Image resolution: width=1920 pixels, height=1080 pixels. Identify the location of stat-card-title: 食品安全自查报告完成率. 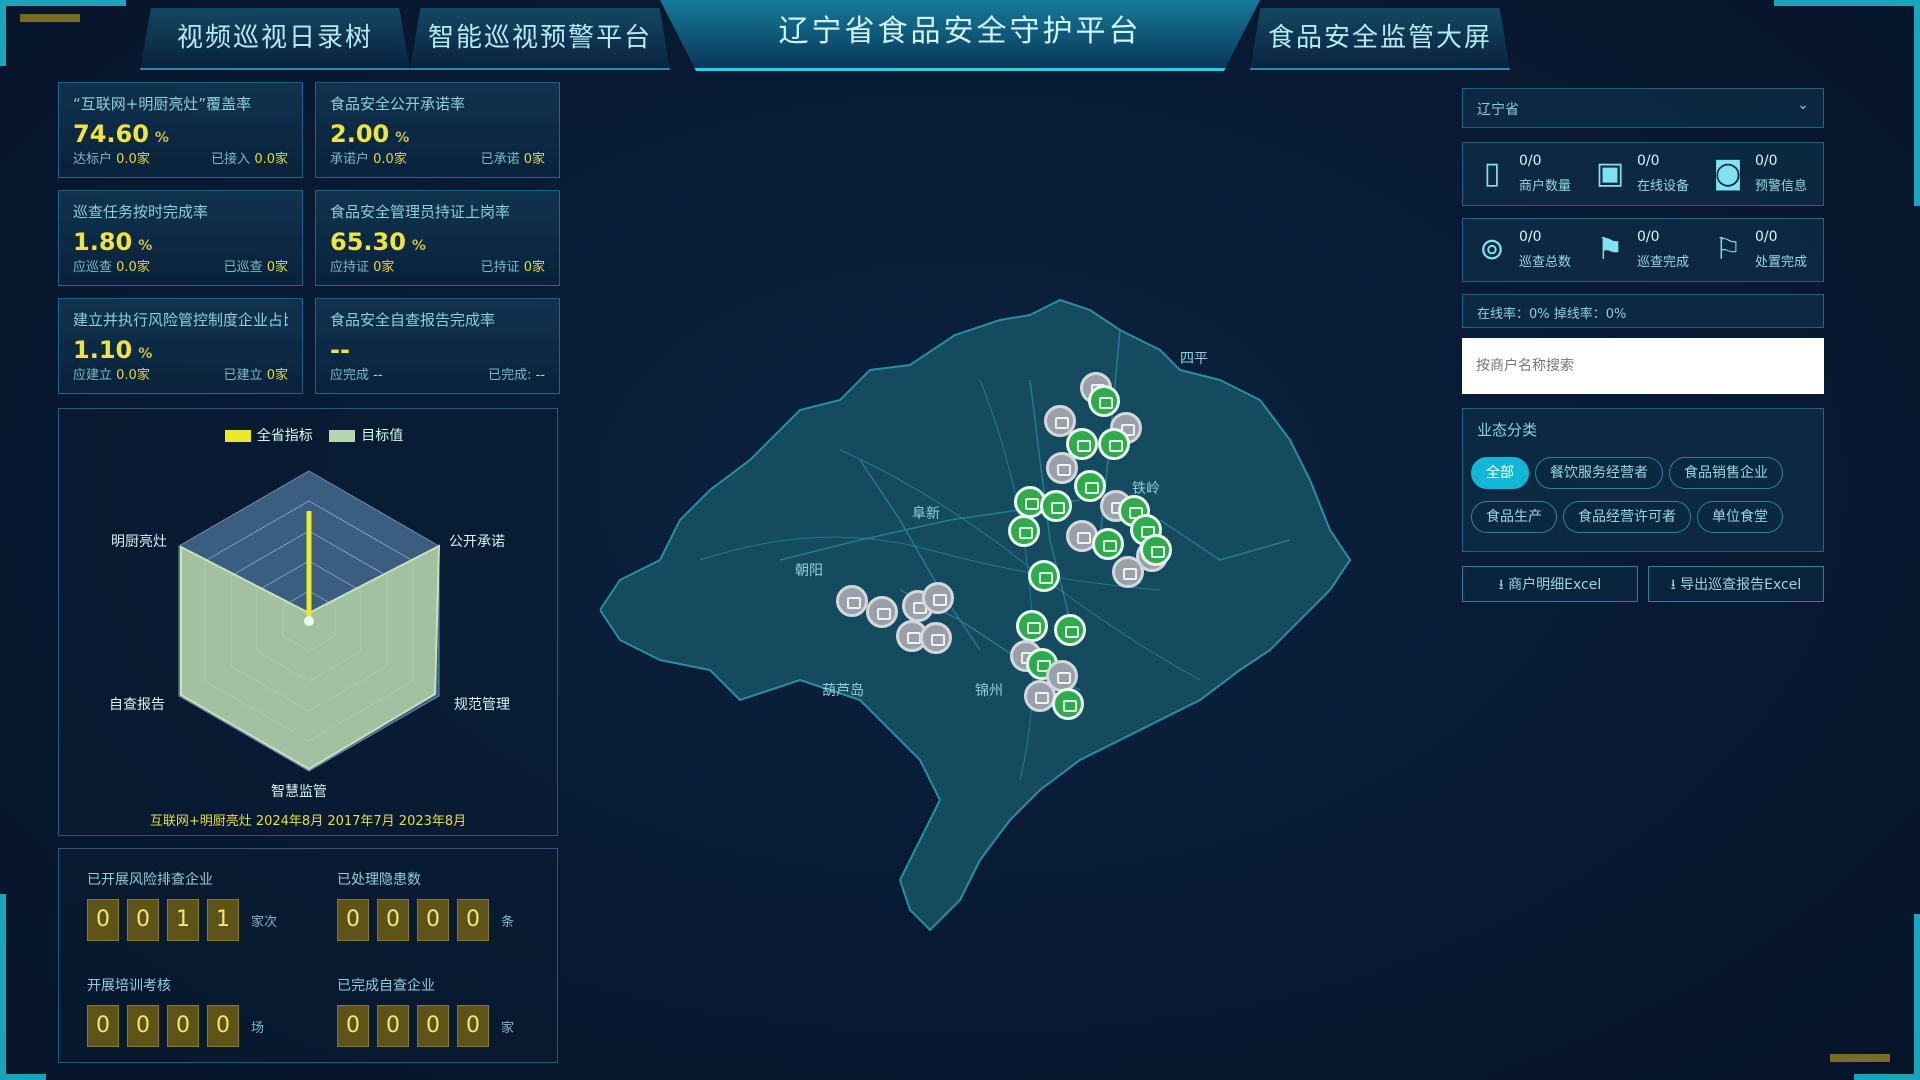
(413, 320).